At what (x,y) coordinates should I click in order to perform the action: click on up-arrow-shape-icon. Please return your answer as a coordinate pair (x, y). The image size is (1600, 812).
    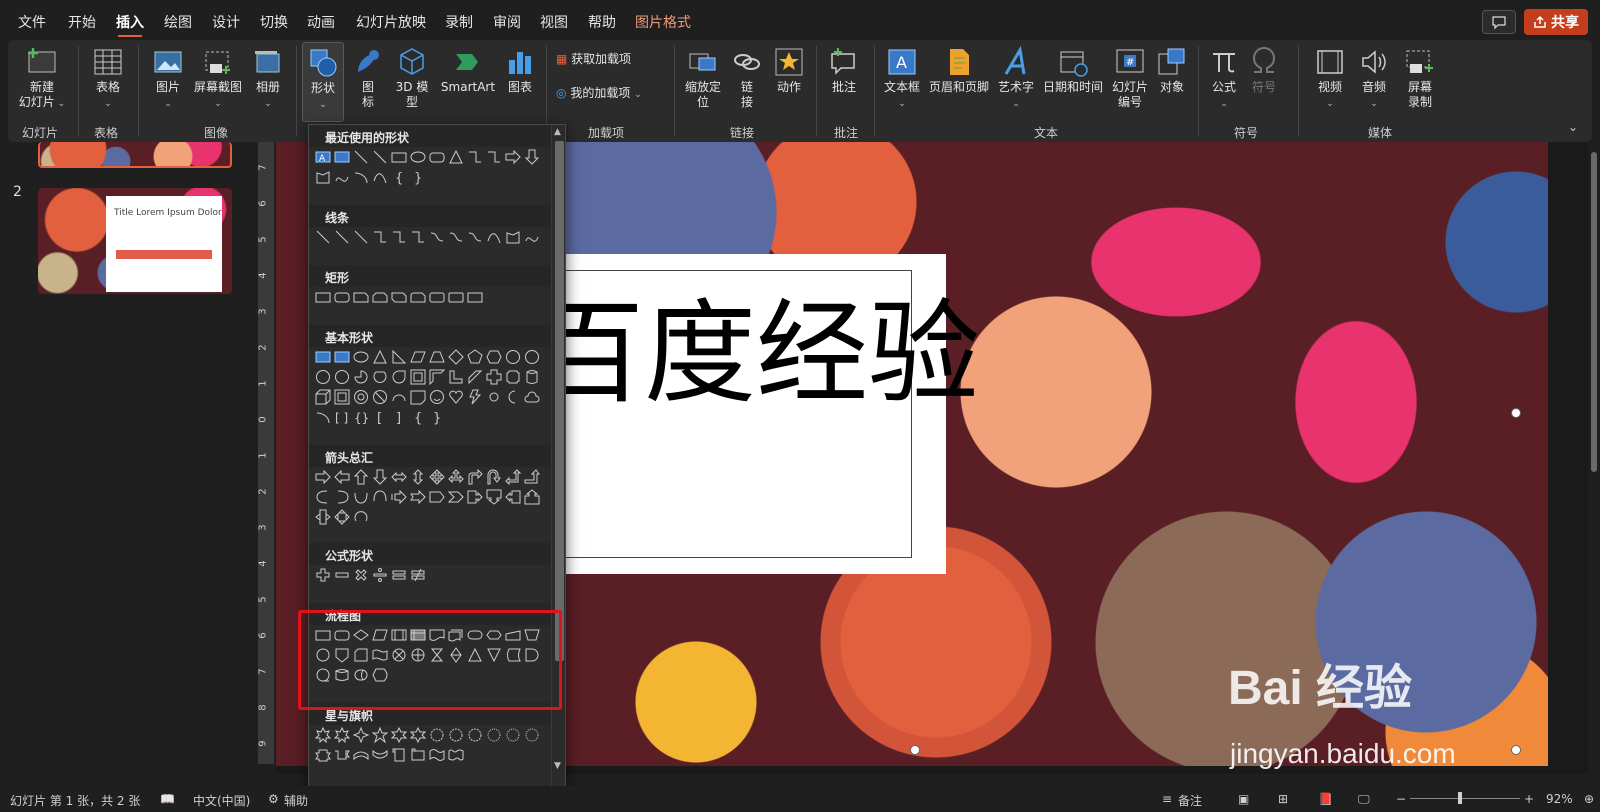
    Looking at the image, I should click on (361, 477).